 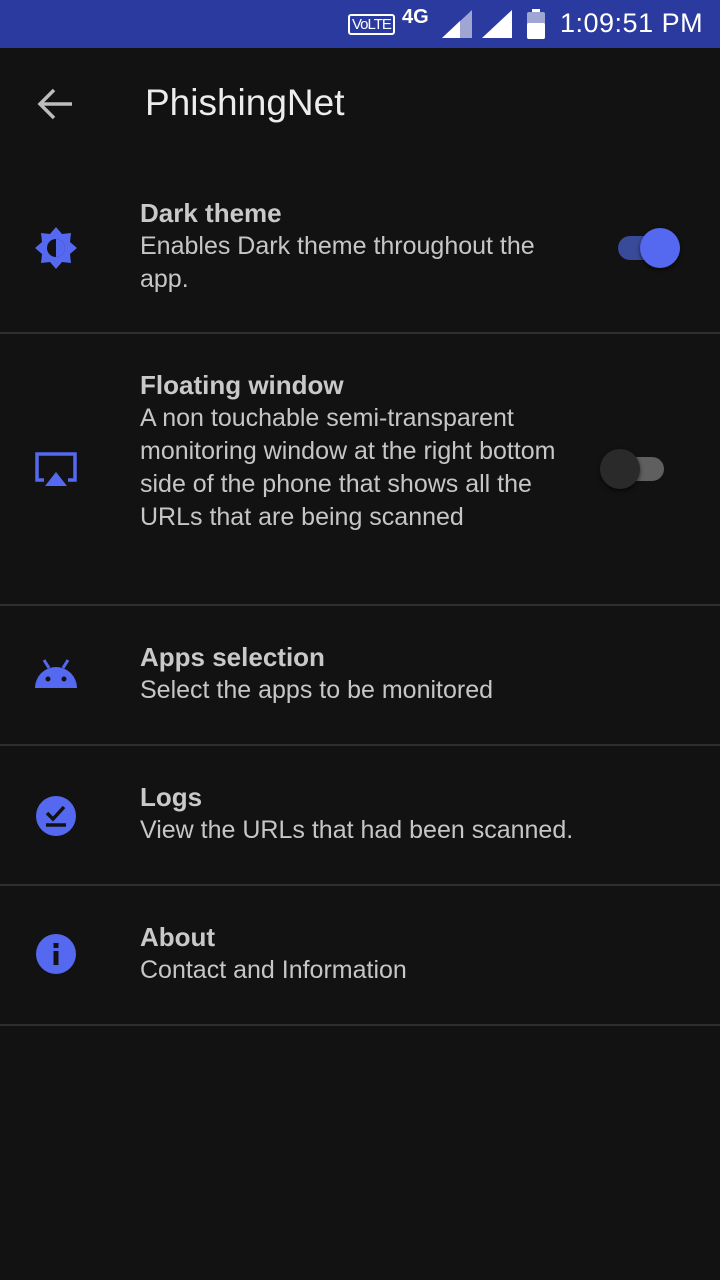 I want to click on airplay-icon, so click(x=56, y=470).